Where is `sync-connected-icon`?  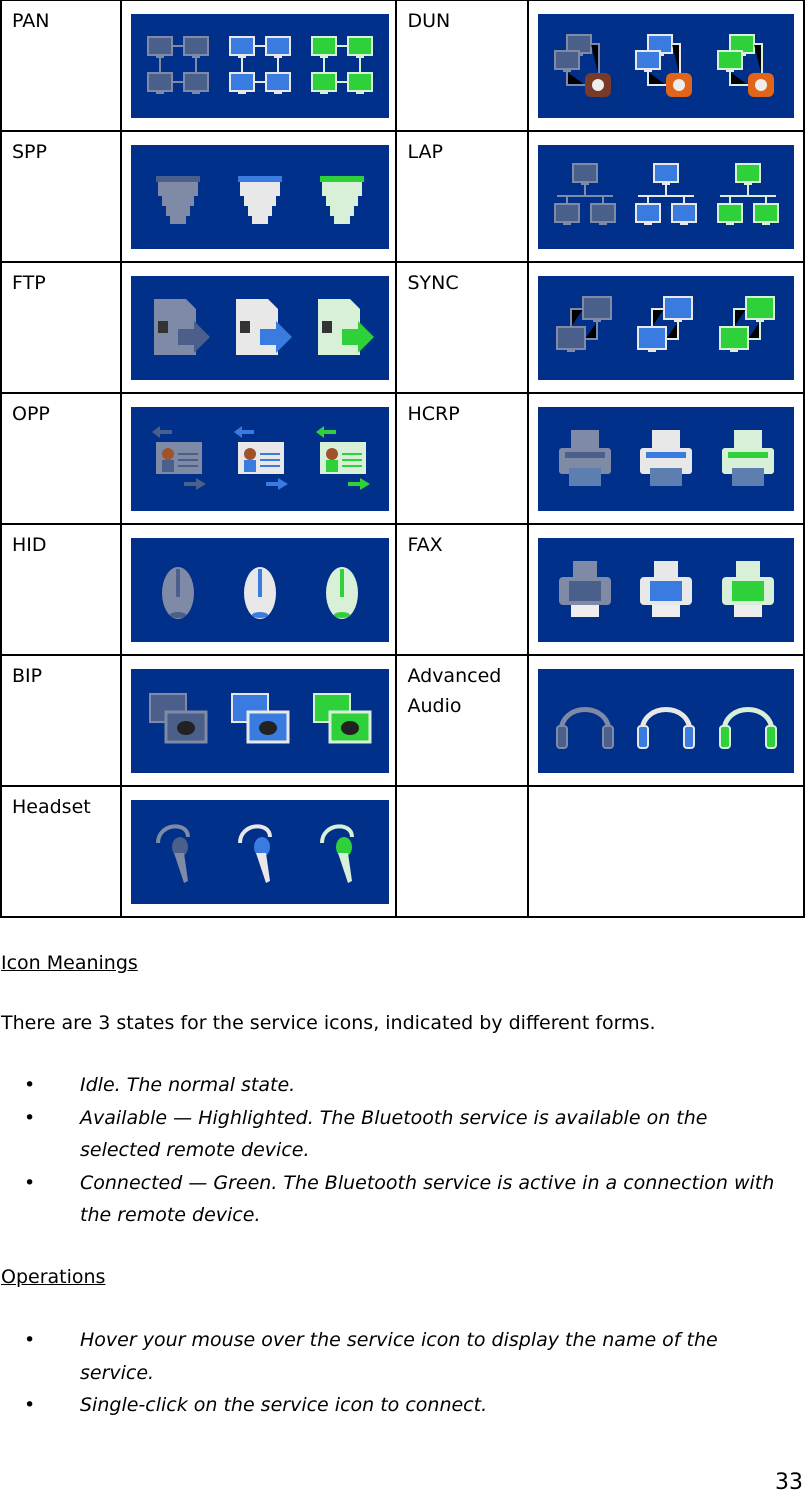
sync-connected-icon is located at coordinates (748, 328).